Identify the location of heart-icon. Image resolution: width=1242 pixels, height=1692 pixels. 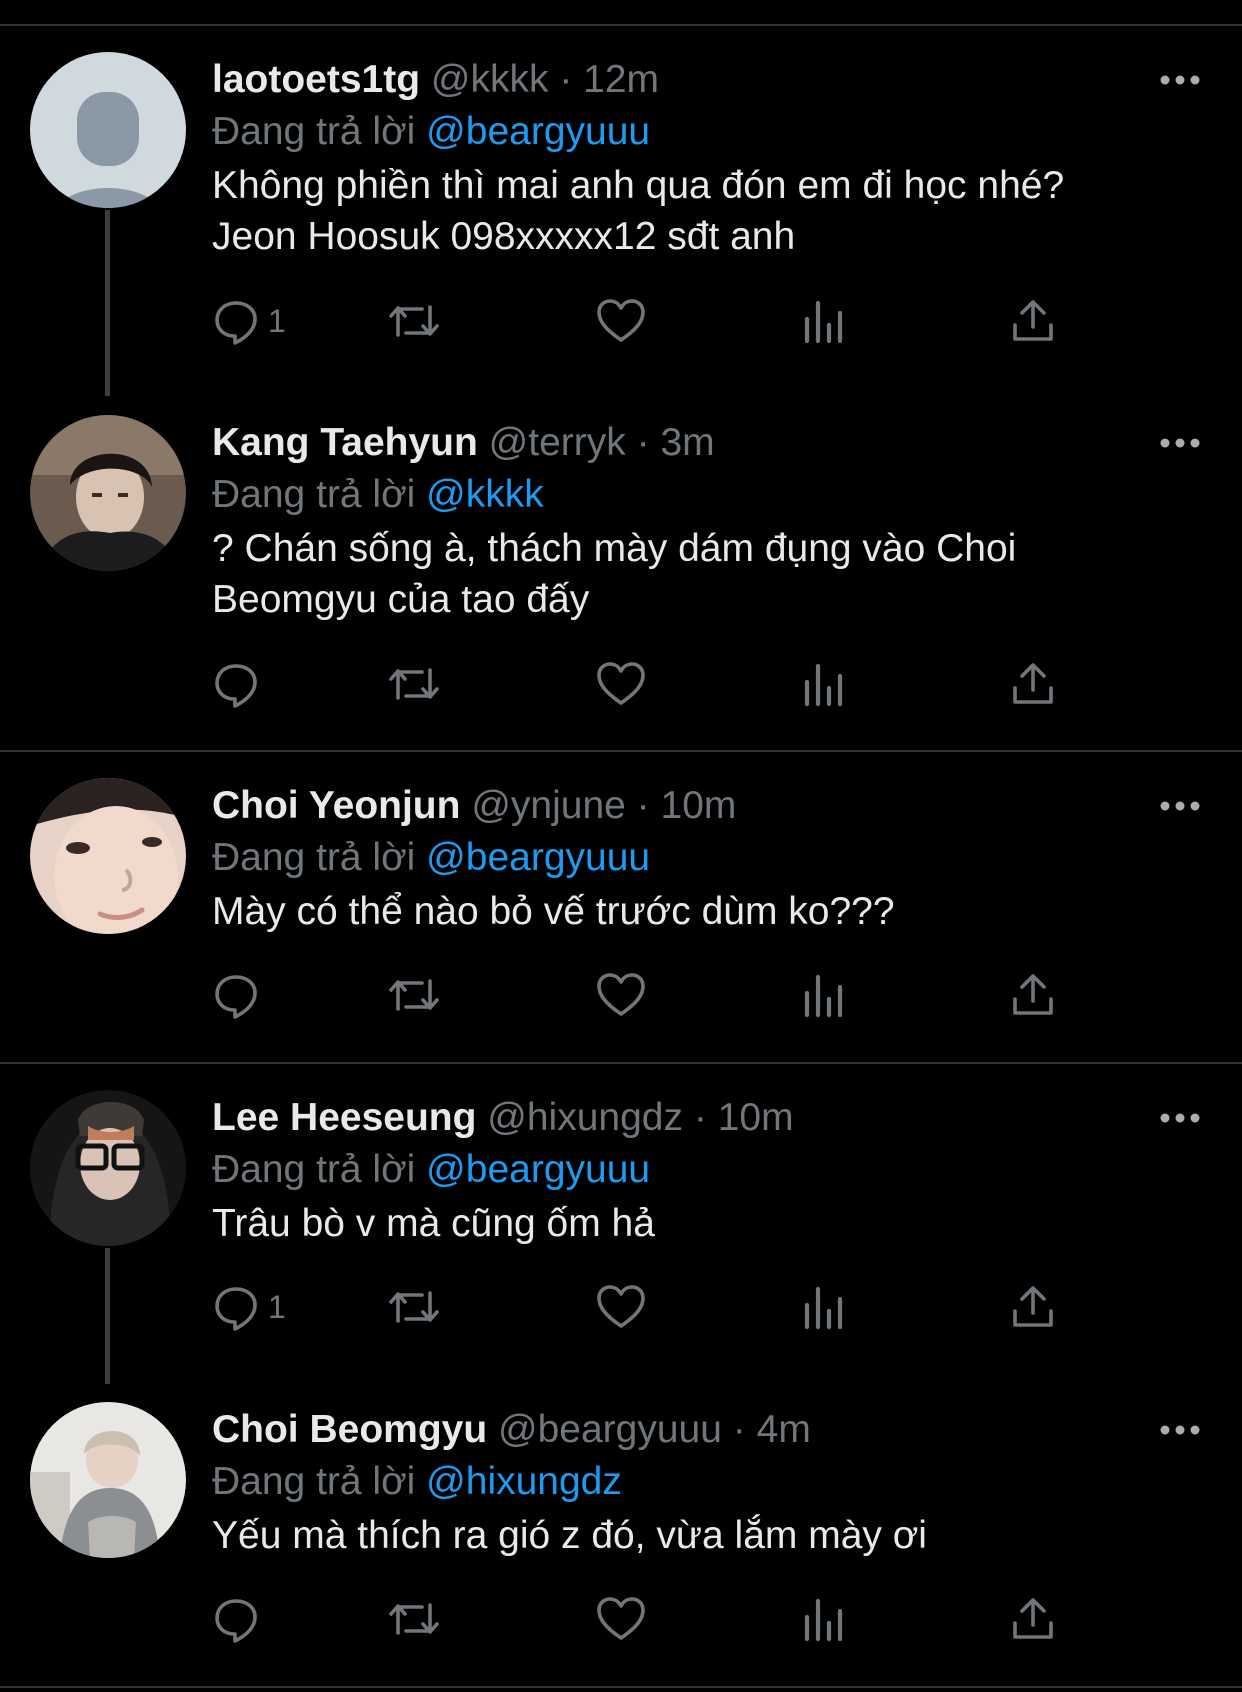
(621, 320).